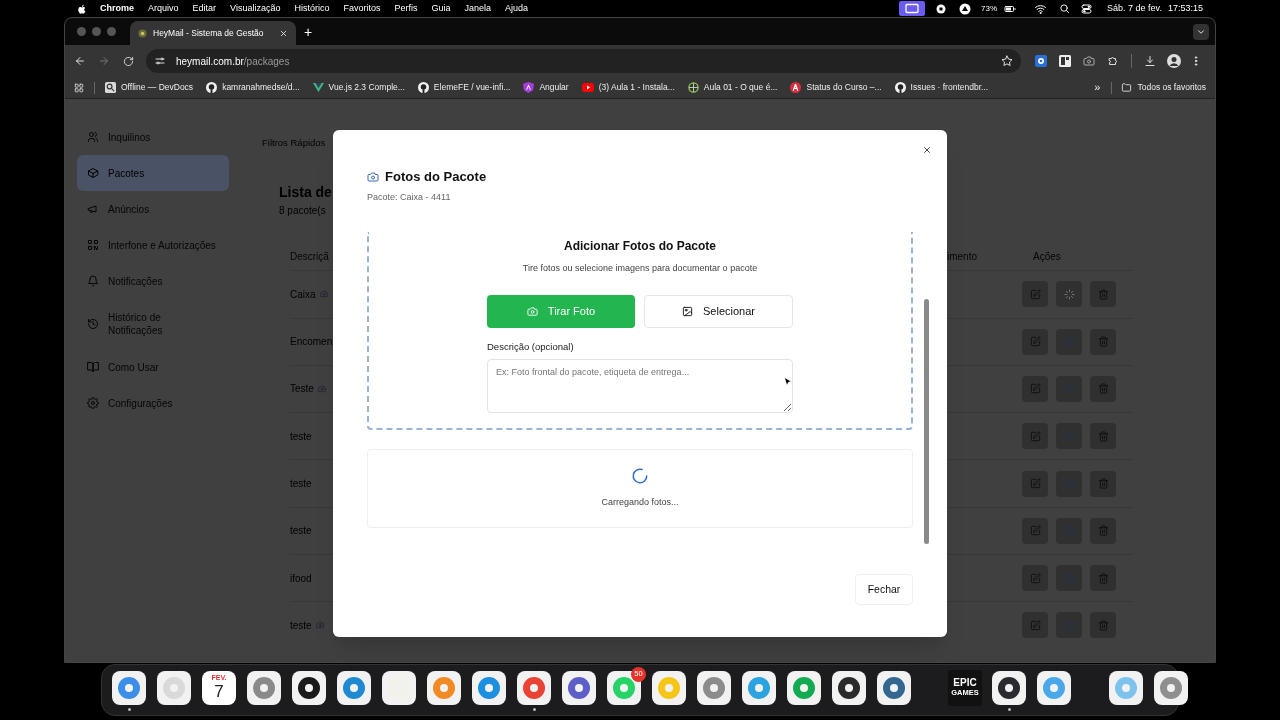  I want to click on battery-percent: 73%, so click(989, 8).